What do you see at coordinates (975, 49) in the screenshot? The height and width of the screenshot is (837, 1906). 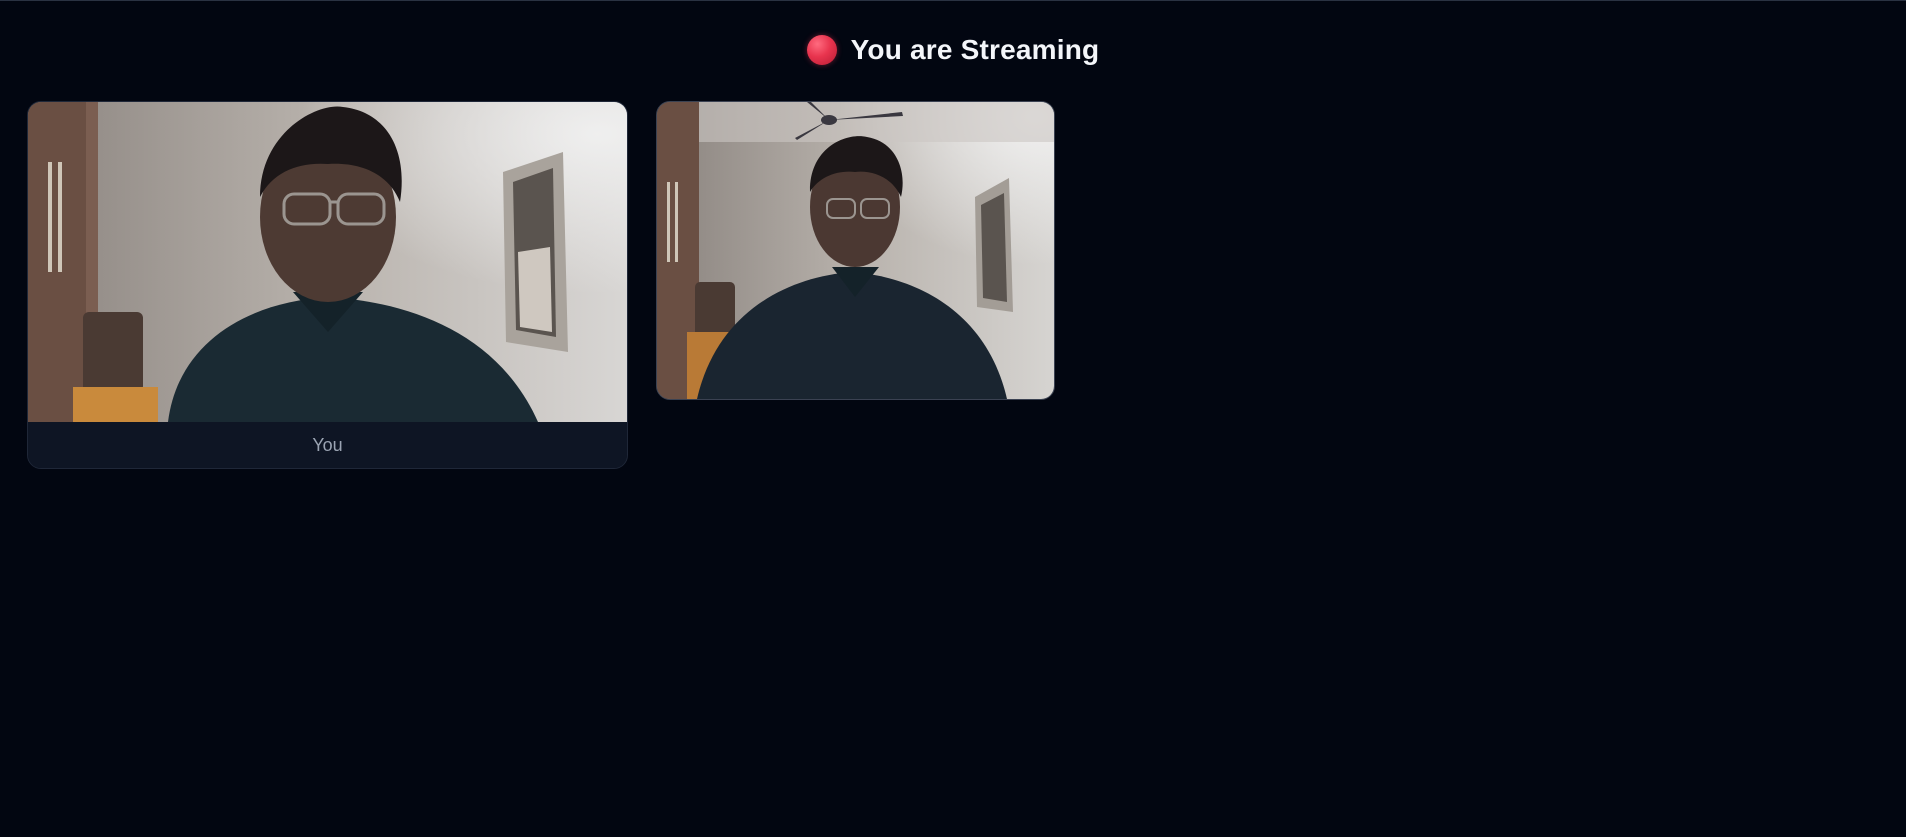 I see `page-title: You are Streaming` at bounding box center [975, 49].